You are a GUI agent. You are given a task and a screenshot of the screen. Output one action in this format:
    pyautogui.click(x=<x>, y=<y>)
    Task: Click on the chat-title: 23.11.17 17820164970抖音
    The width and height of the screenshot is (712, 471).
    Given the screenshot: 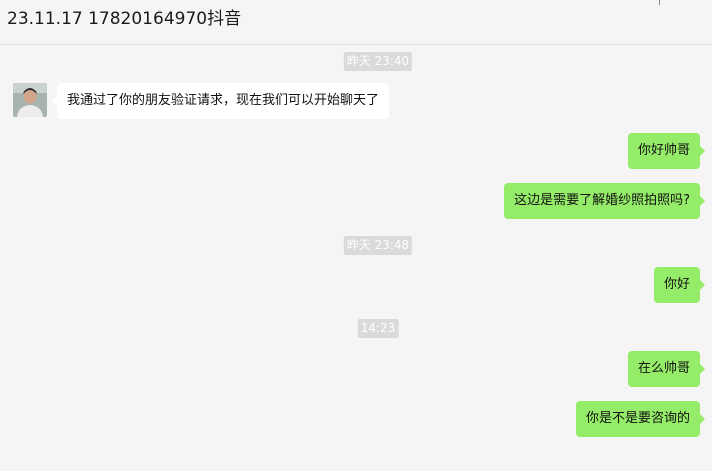 What is the action you would take?
    pyautogui.click(x=124, y=19)
    